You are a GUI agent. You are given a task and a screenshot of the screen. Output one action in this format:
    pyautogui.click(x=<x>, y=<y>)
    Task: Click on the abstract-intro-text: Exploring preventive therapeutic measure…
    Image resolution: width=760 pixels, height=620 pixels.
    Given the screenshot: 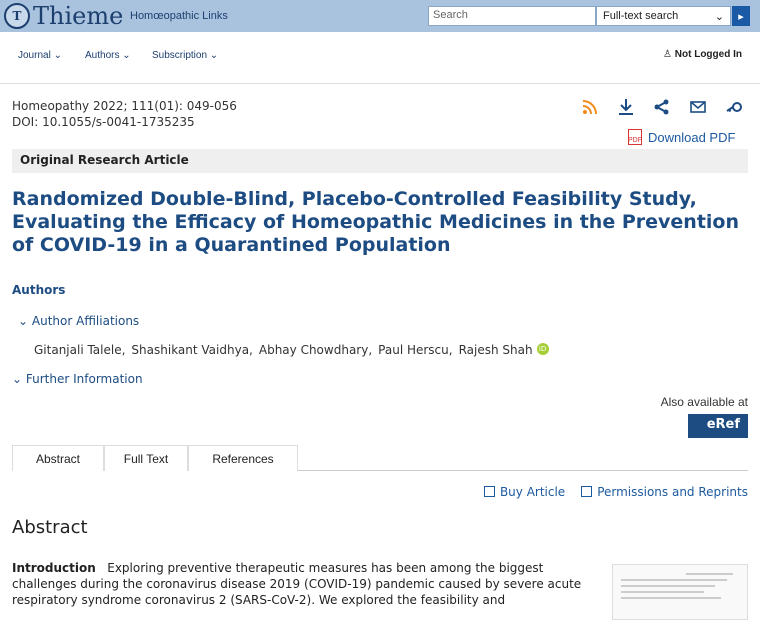 What is the action you would take?
    pyautogui.click(x=297, y=584)
    